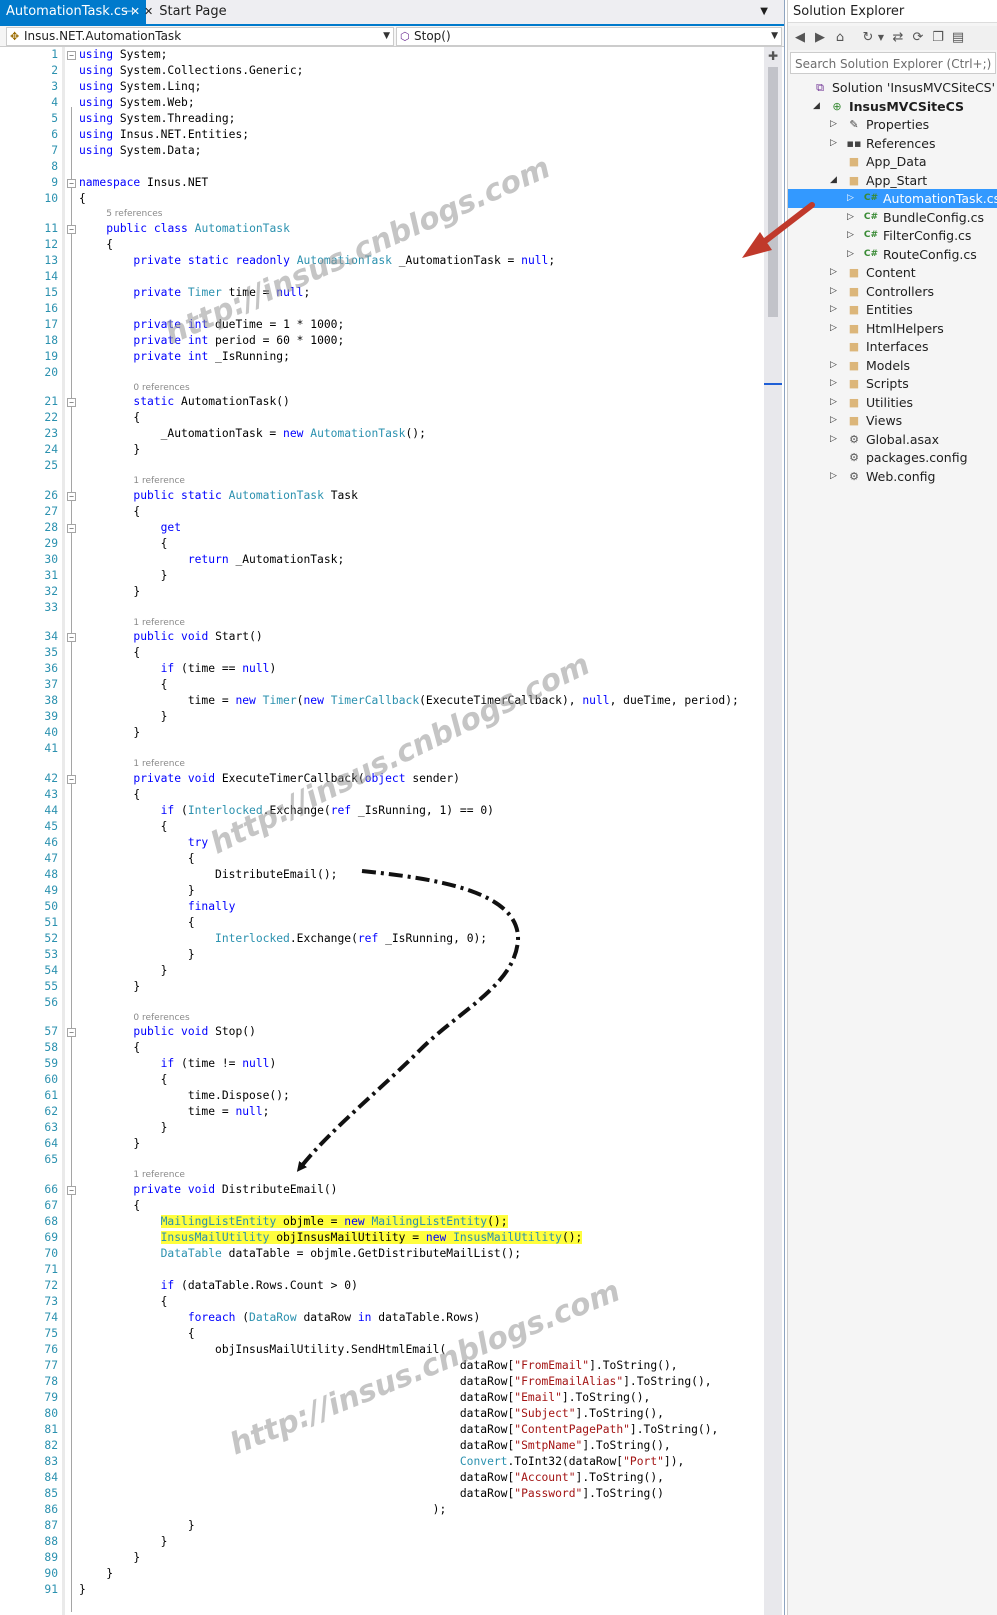 The width and height of the screenshot is (997, 1615). I want to click on show-all-files-icon: ▤, so click(958, 38).